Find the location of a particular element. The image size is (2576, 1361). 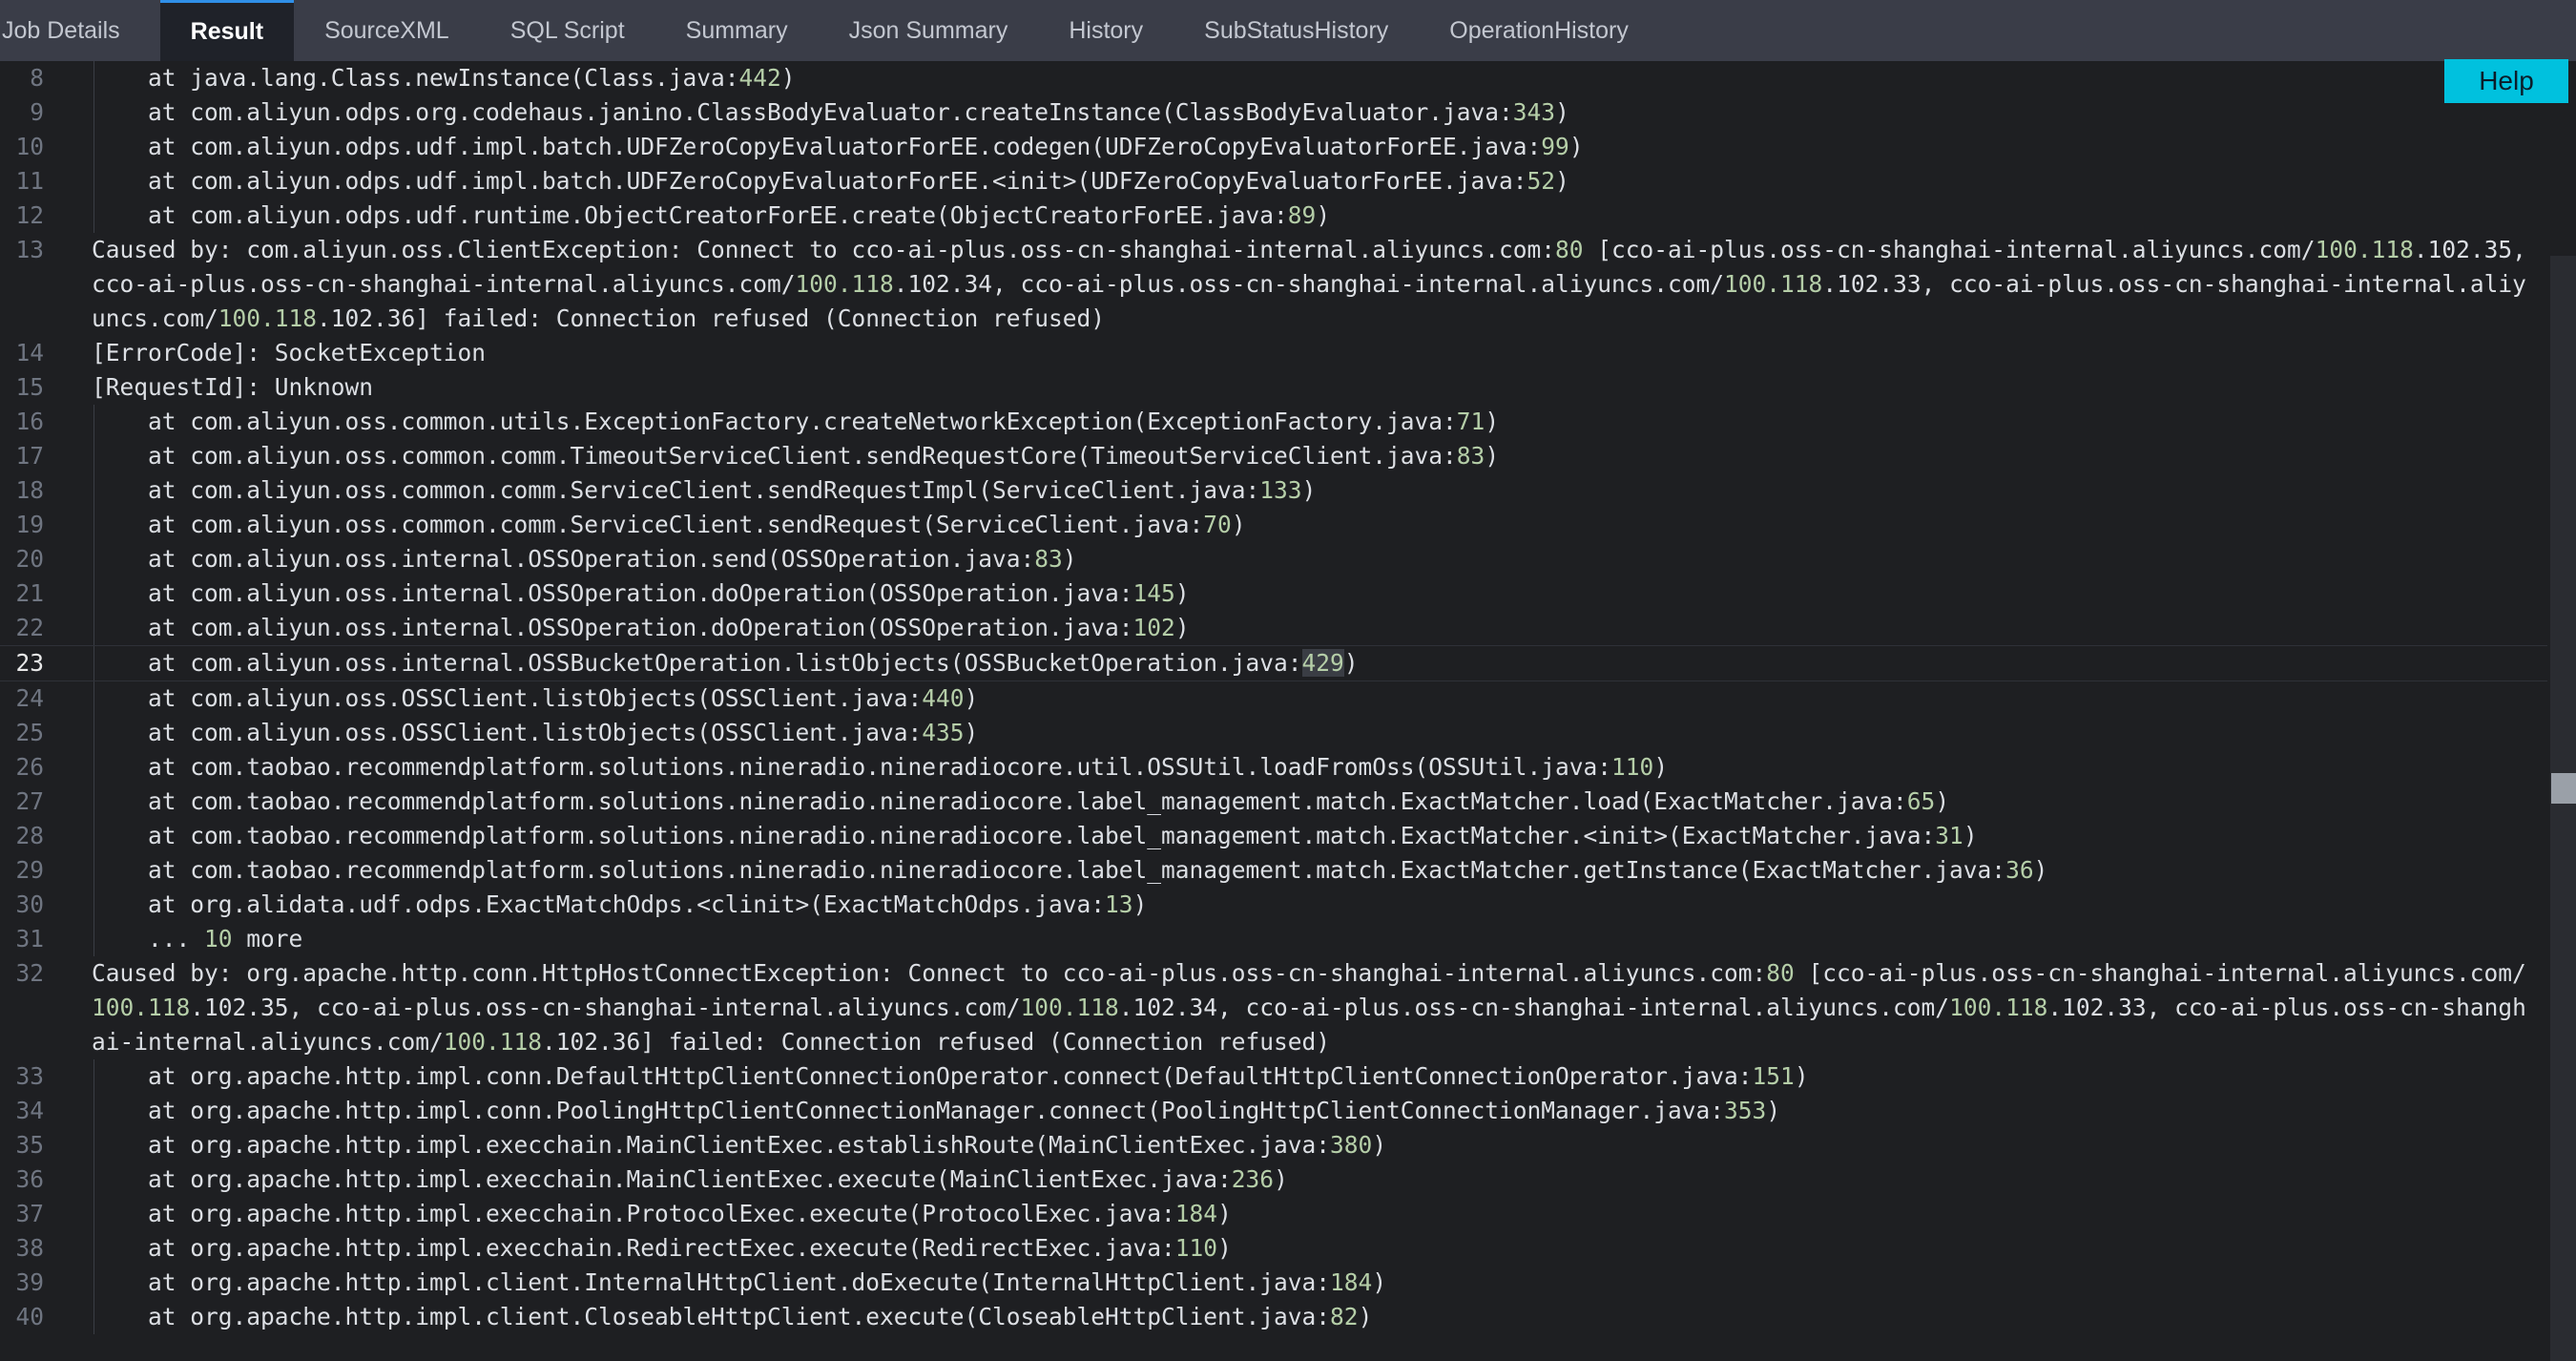

tab-substatushistory: SubStatusHistory is located at coordinates (1296, 30).